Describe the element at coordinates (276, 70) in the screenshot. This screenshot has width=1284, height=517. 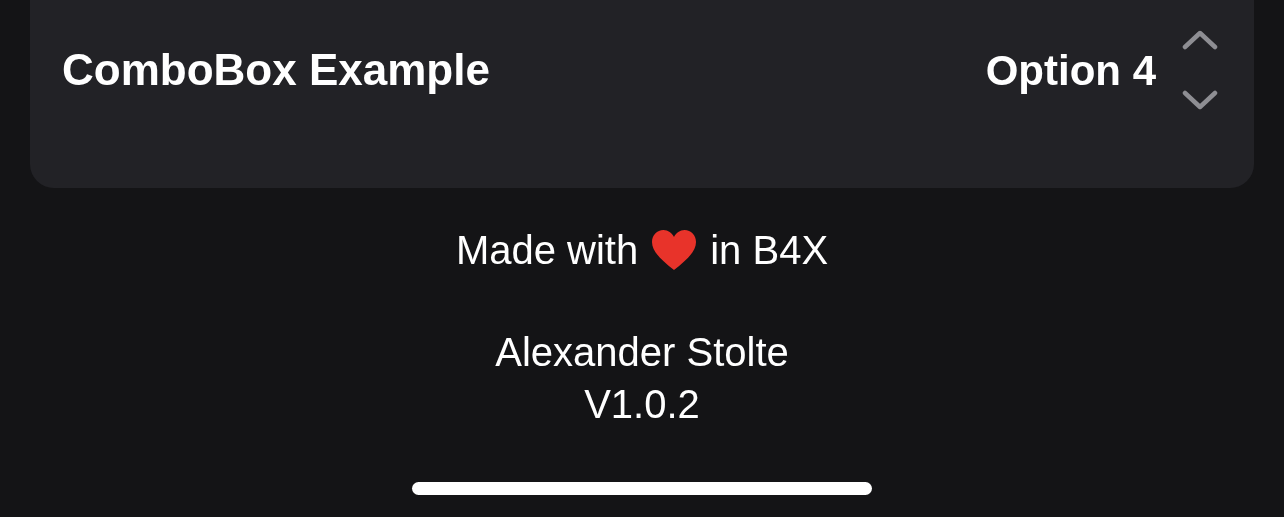
I see `combobox-label: ComboBox Example` at that location.